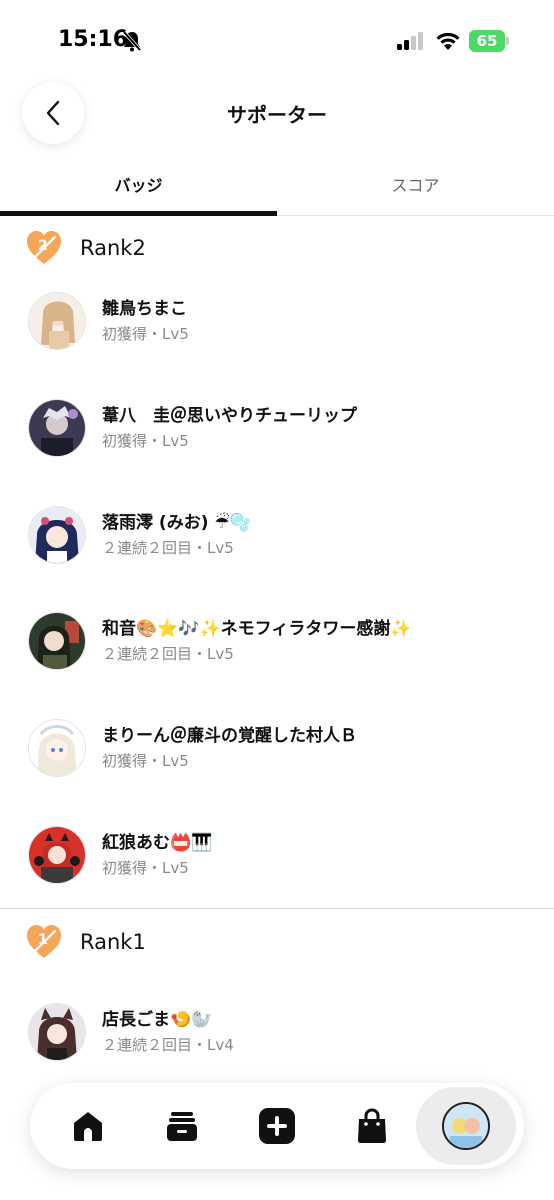 Image resolution: width=554 pixels, height=1200 pixels. I want to click on list-item: 和音🎨⭐🎶✨ネモフィラタワー感謝✨ ２連続２回目・Lv5, so click(277, 640).